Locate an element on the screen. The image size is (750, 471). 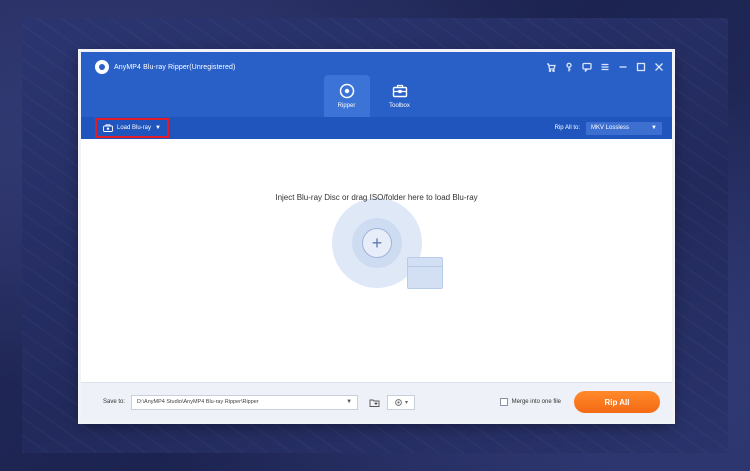
rip-all-button: Rip All is located at coordinates (617, 402).